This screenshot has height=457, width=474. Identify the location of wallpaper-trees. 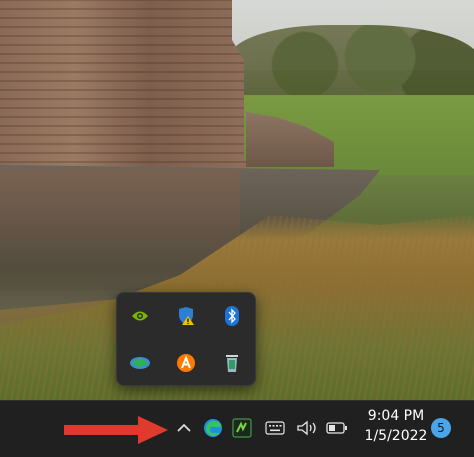
(352, 65).